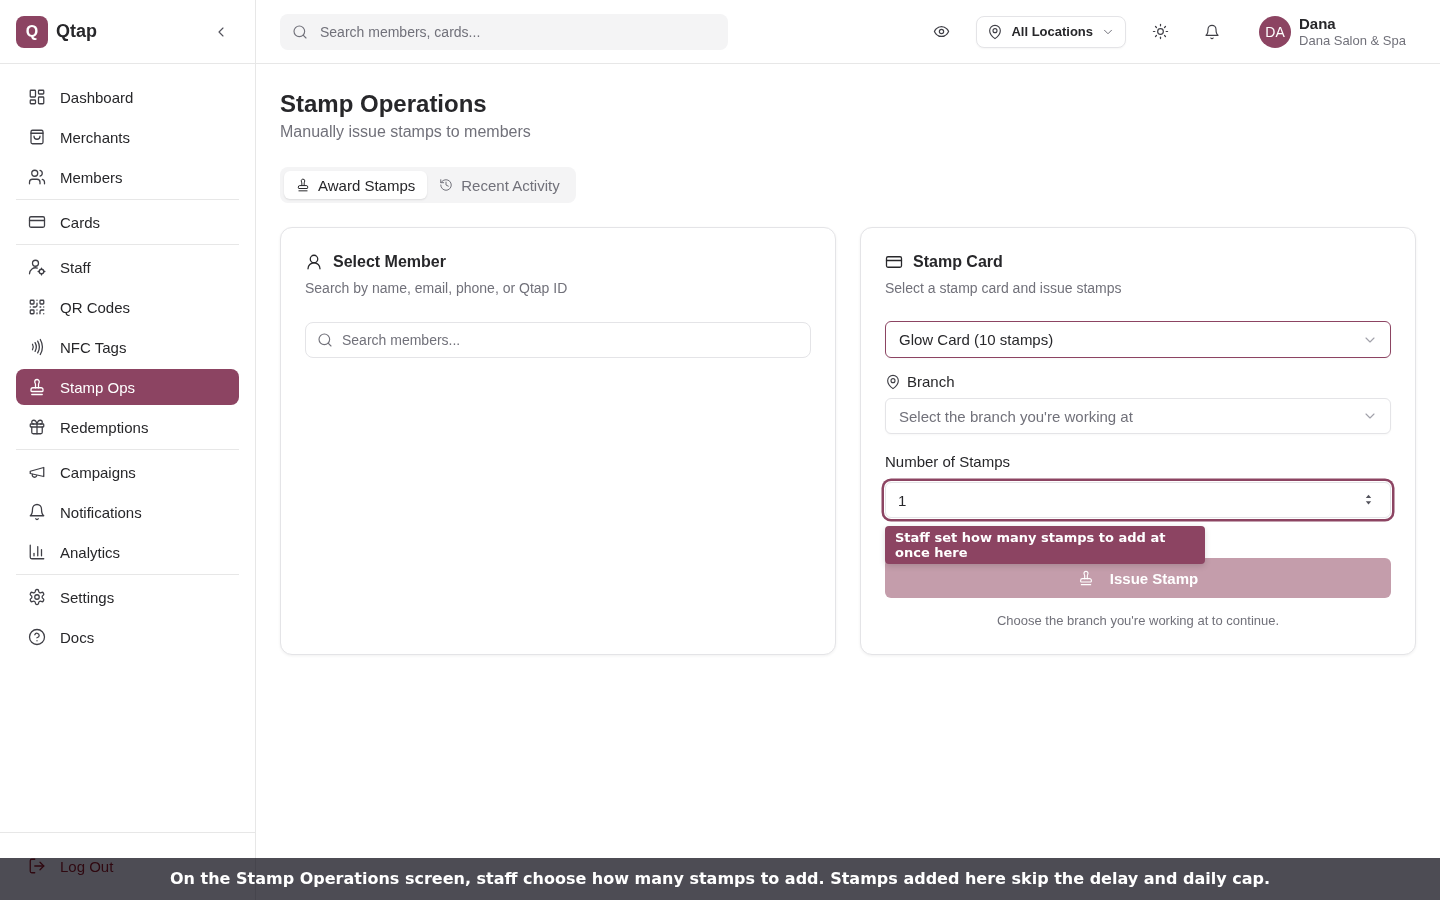 The width and height of the screenshot is (1440, 900). What do you see at coordinates (314, 262) in the screenshot?
I see `user-icon` at bounding box center [314, 262].